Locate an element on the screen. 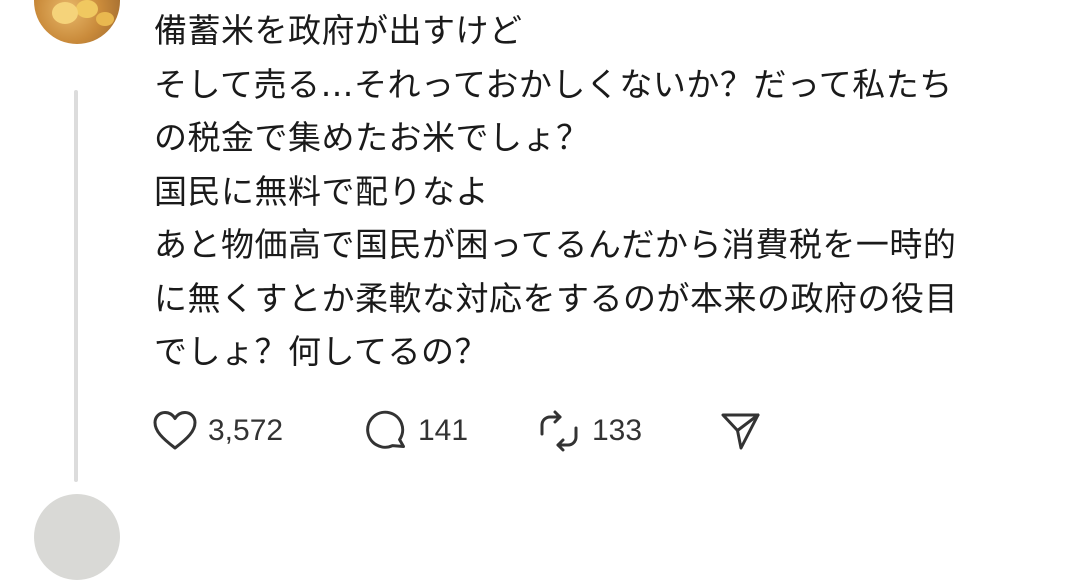  heart-icon is located at coordinates (175, 431).